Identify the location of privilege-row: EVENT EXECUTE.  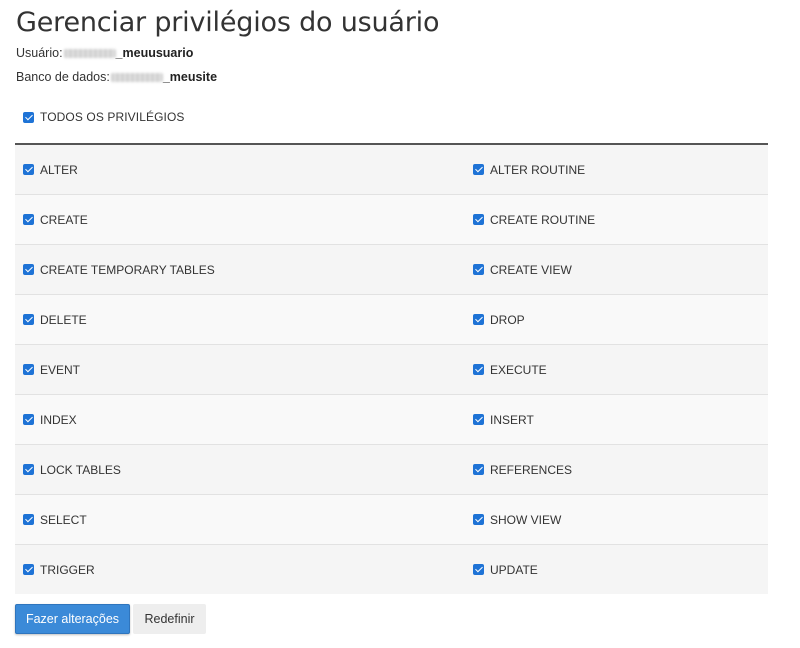
(391, 370).